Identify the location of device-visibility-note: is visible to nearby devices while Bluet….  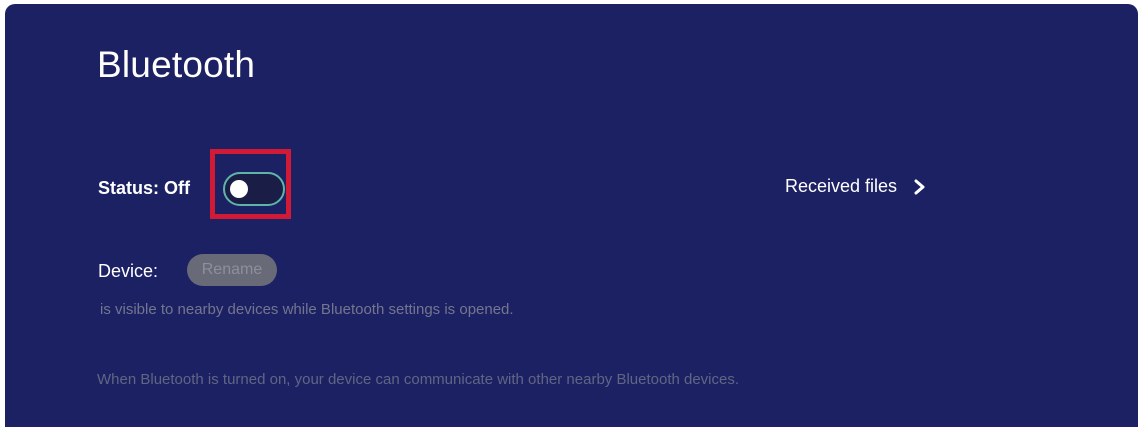
(307, 309).